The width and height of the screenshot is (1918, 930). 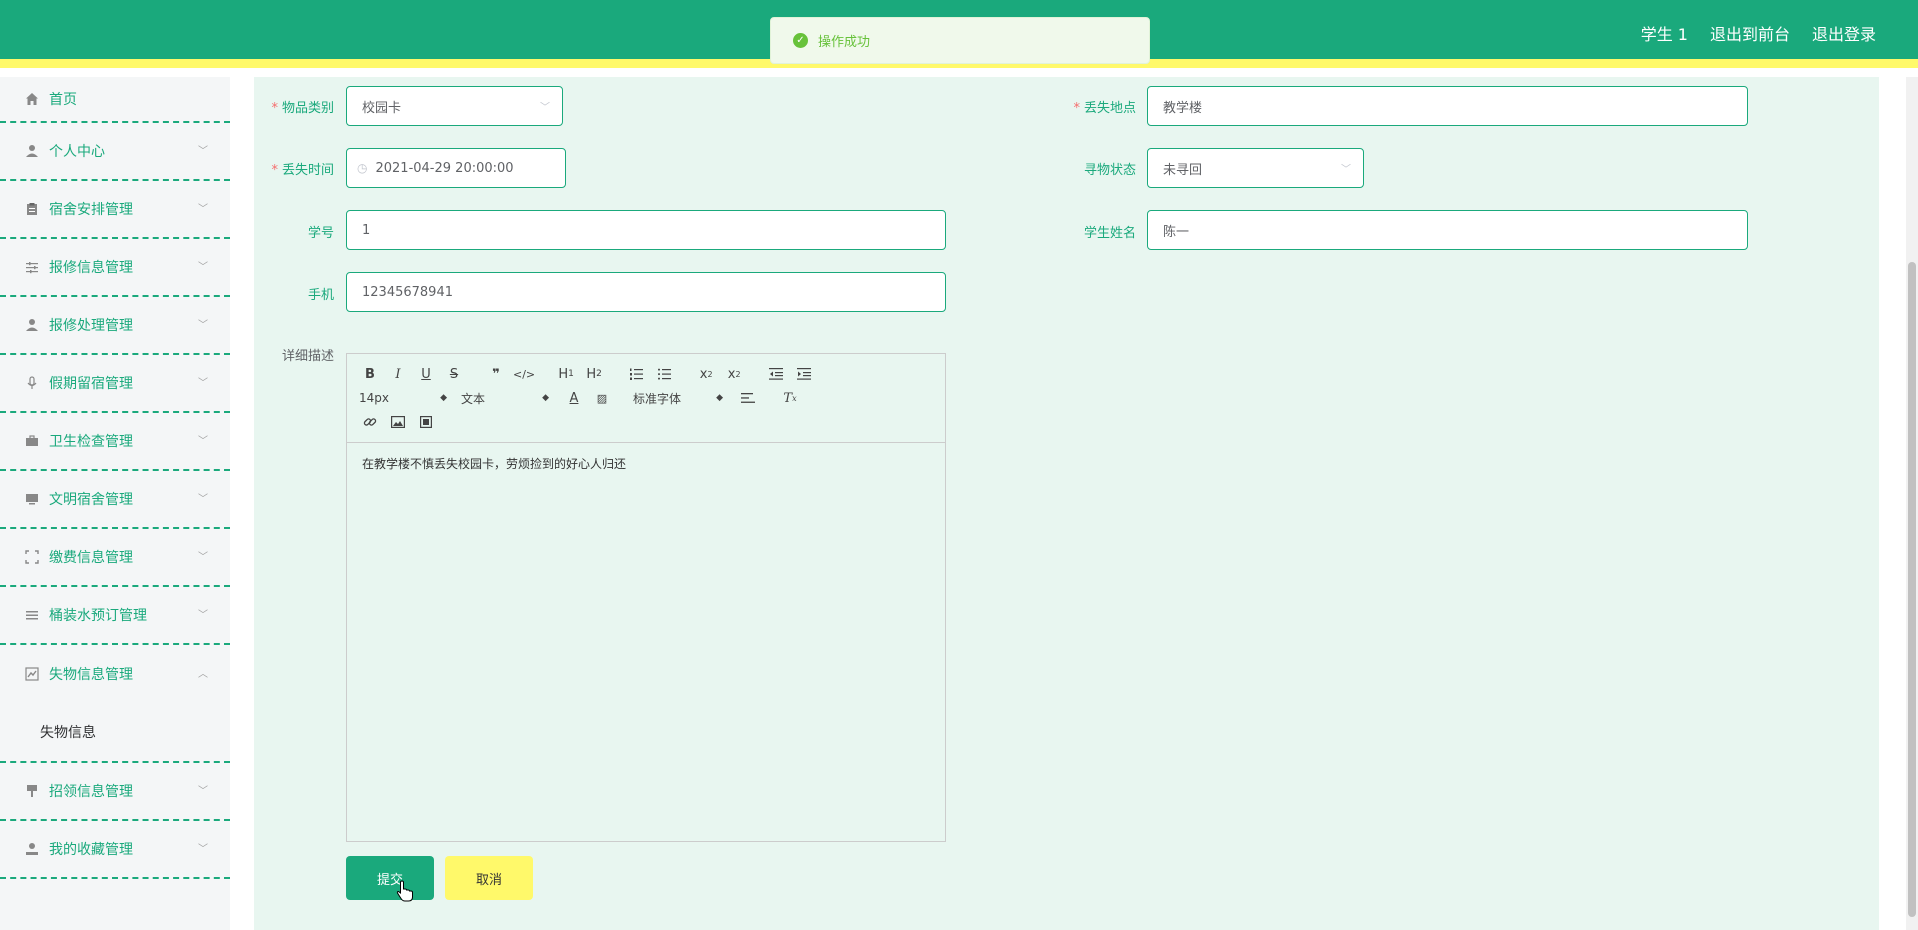 What do you see at coordinates (1912, 589) in the screenshot?
I see `scrollbar-thumb` at bounding box center [1912, 589].